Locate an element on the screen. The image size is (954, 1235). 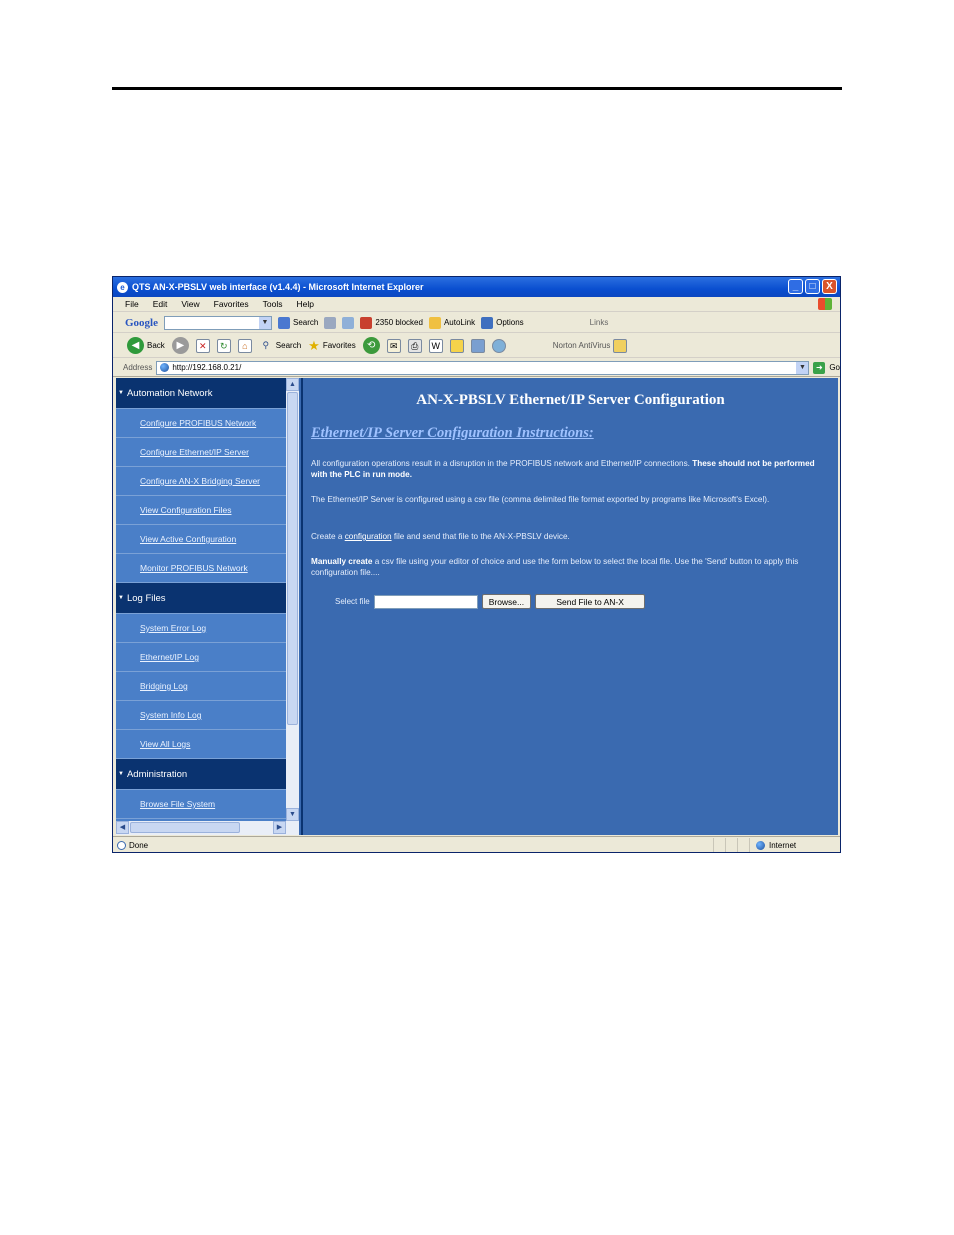
menu-view: View is located at coordinates (190, 304).